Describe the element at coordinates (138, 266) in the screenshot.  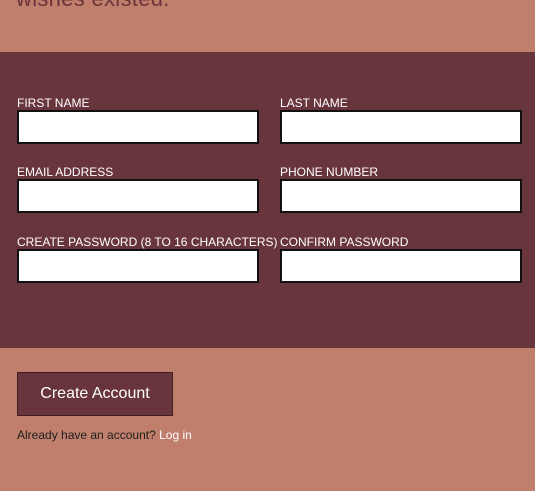
I see `password-input` at that location.